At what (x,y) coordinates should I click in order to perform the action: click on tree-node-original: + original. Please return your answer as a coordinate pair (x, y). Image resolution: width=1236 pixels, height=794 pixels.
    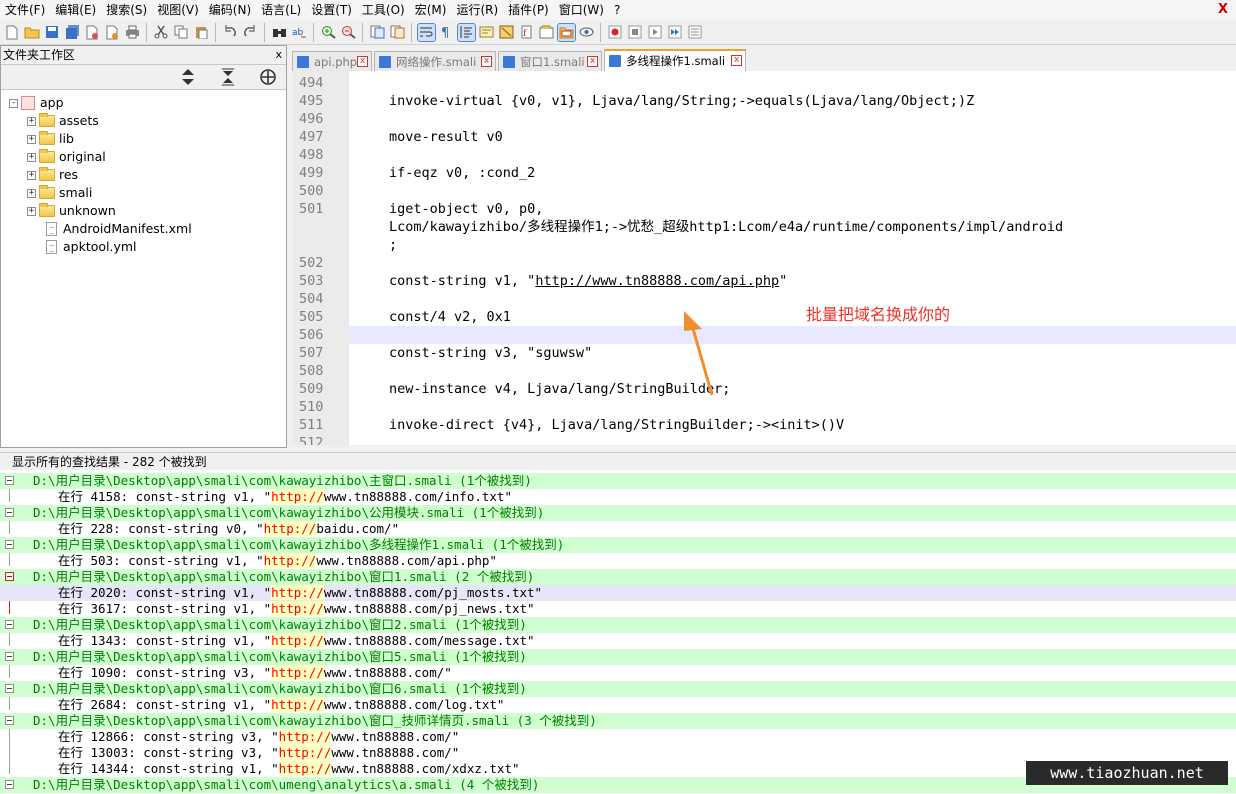
    Looking at the image, I should click on (66, 157).